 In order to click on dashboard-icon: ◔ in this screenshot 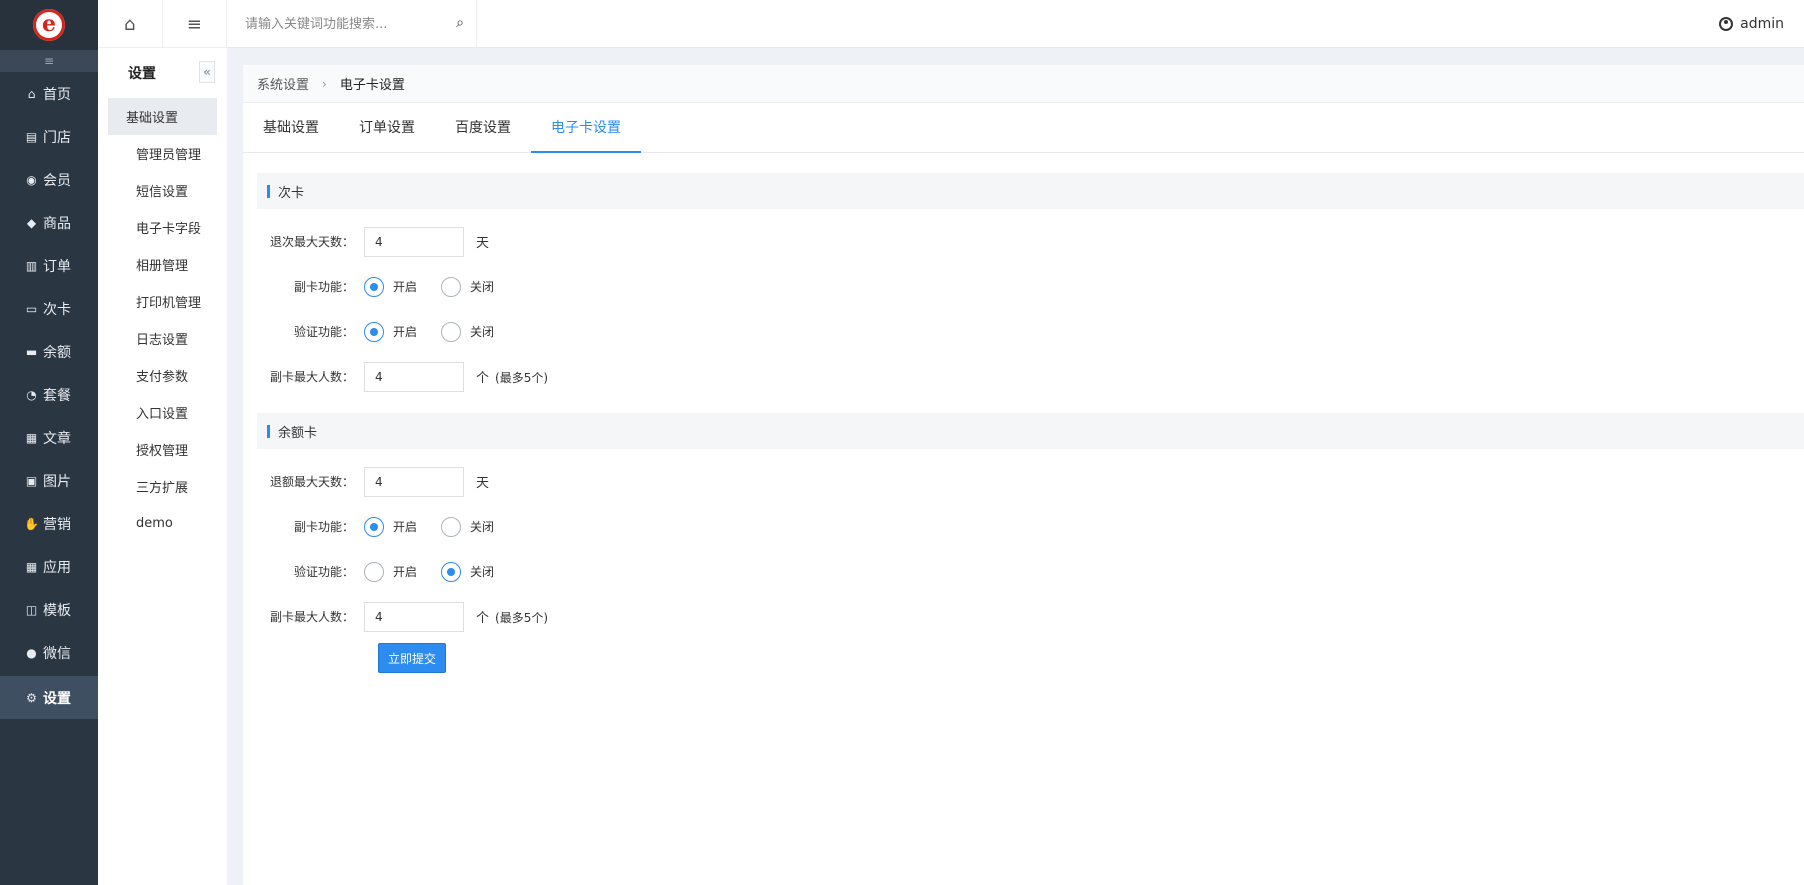, I will do `click(31, 394)`.